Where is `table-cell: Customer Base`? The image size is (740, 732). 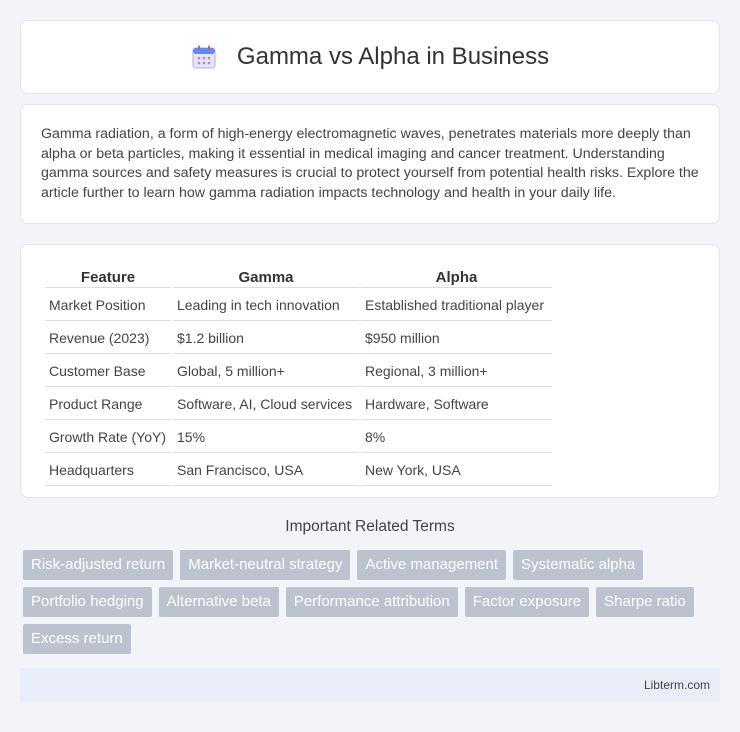 table-cell: Customer Base is located at coordinates (108, 371).